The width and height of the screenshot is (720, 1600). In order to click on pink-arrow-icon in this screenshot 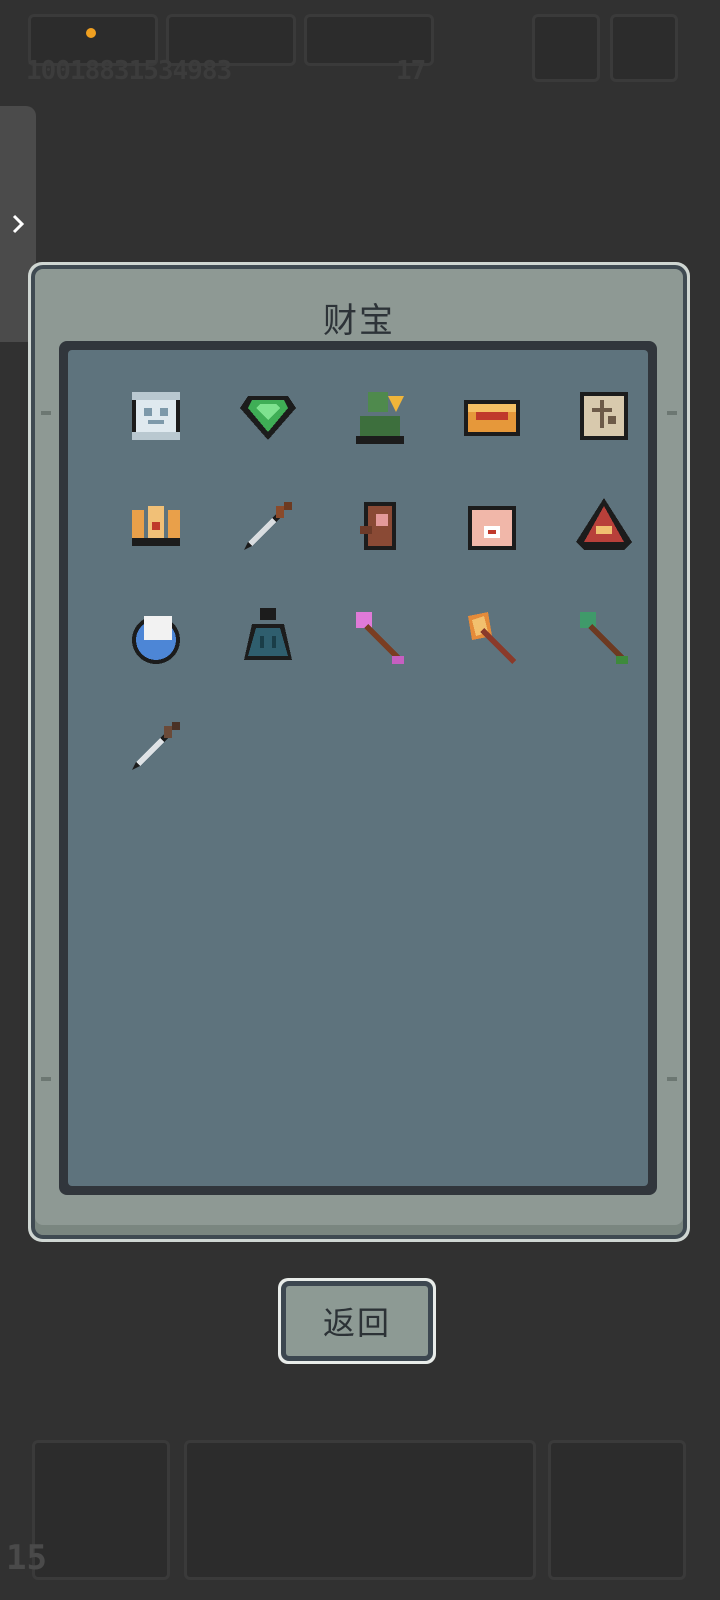, I will do `click(380, 638)`.